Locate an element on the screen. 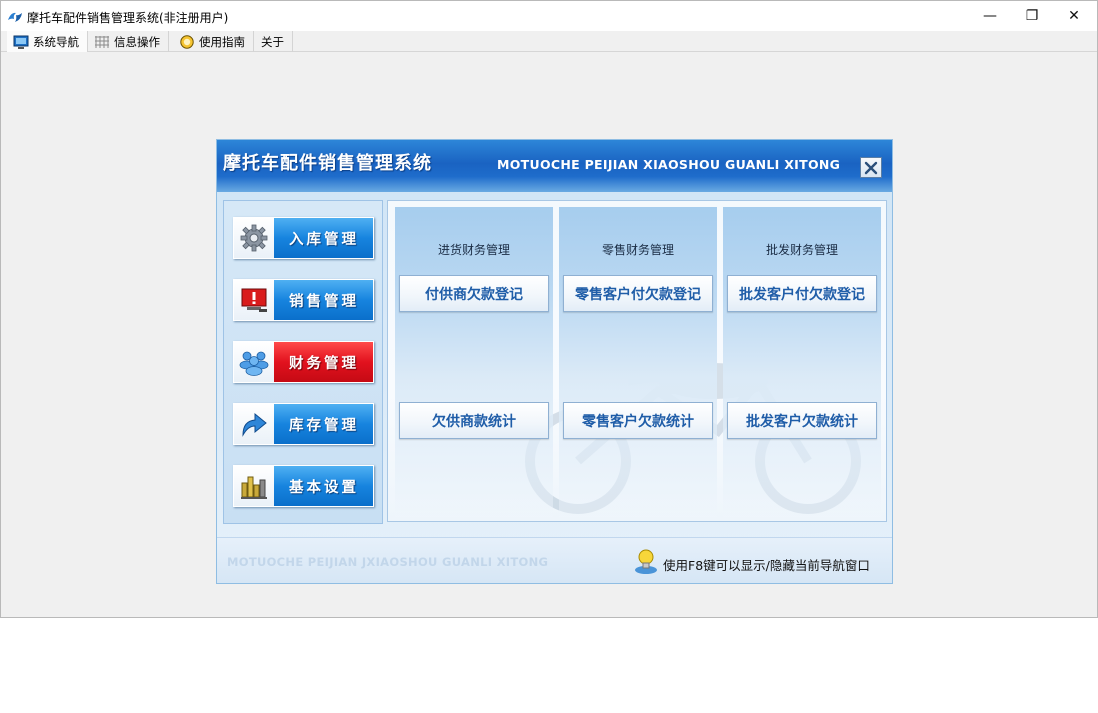  arrow-icon is located at coordinates (254, 424).